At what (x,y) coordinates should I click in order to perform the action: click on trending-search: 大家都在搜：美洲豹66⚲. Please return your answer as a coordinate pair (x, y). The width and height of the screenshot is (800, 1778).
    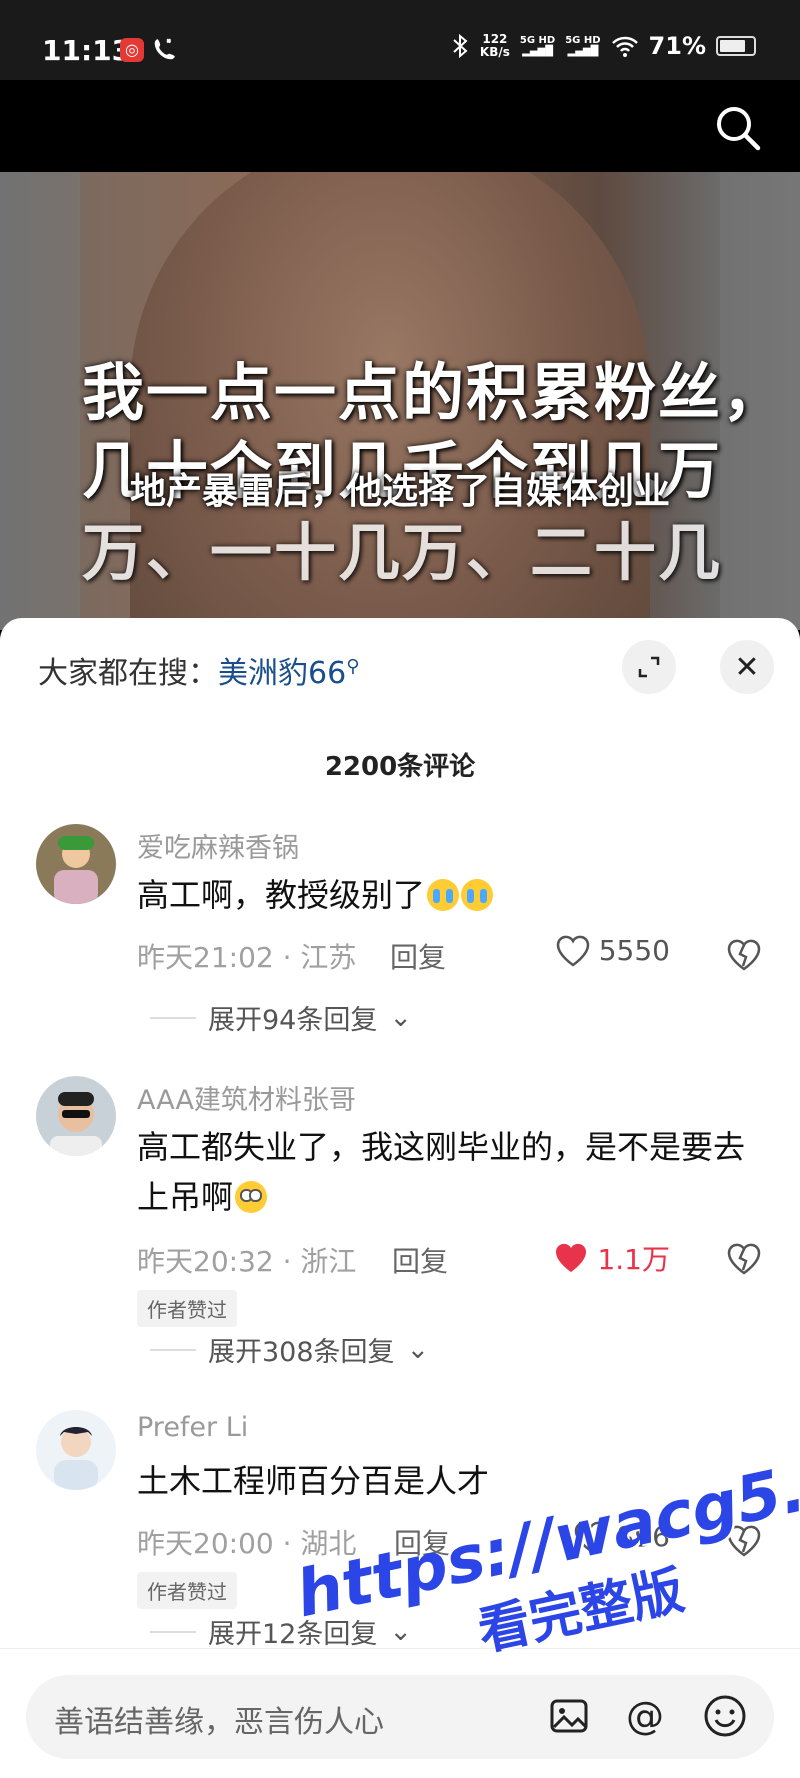
    Looking at the image, I should click on (198, 670).